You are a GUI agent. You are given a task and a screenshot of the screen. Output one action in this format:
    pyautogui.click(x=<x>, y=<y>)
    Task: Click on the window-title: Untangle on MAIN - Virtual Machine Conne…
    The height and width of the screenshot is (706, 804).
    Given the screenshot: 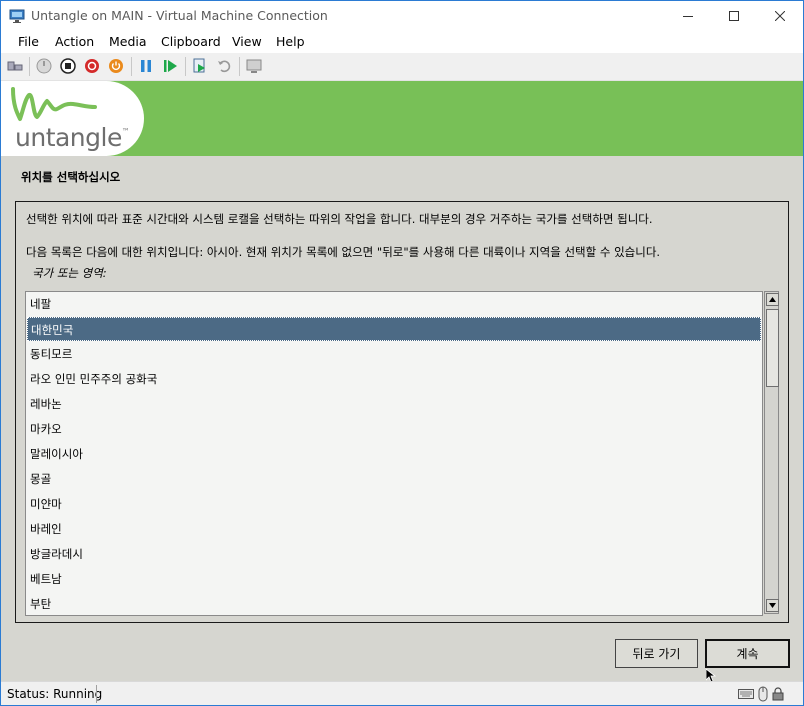 What is the action you would take?
    pyautogui.click(x=179, y=15)
    